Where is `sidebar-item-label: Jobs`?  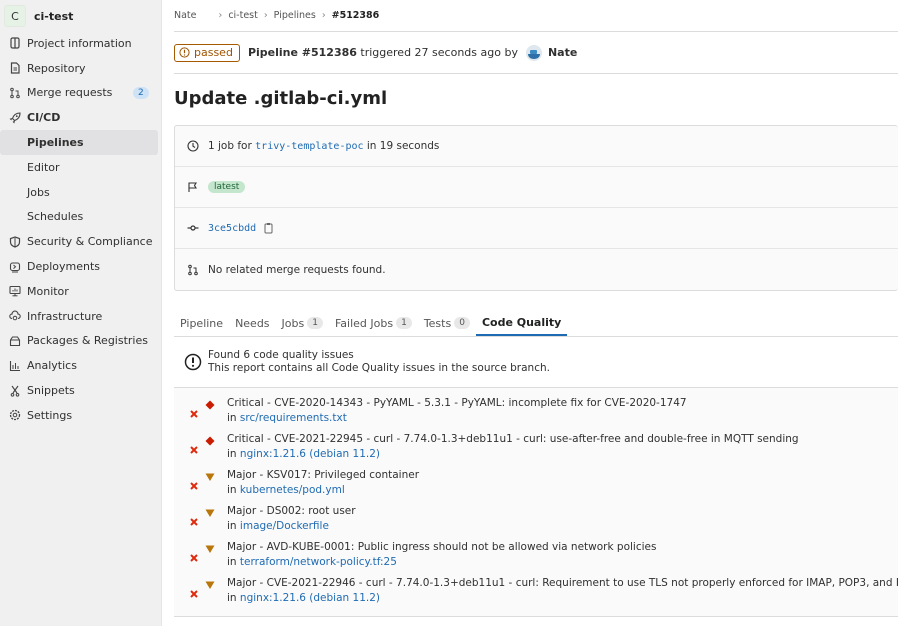 sidebar-item-label: Jobs is located at coordinates (38, 192).